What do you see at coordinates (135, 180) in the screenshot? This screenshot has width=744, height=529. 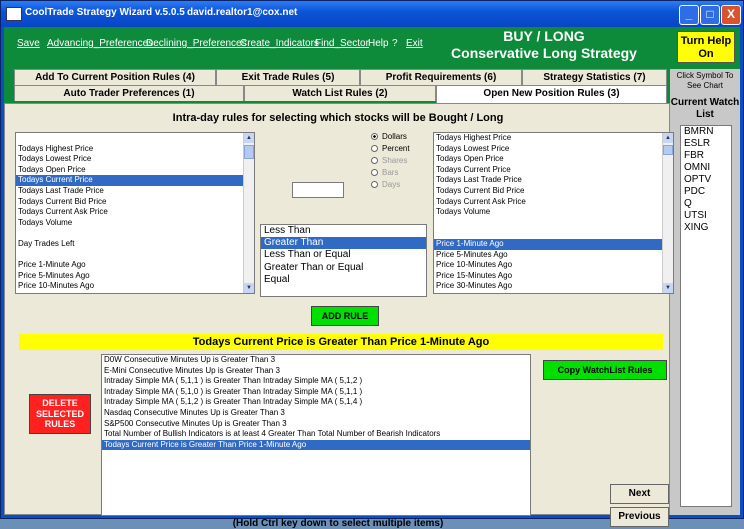 I see `list-item-selected: Todays Current Price` at bounding box center [135, 180].